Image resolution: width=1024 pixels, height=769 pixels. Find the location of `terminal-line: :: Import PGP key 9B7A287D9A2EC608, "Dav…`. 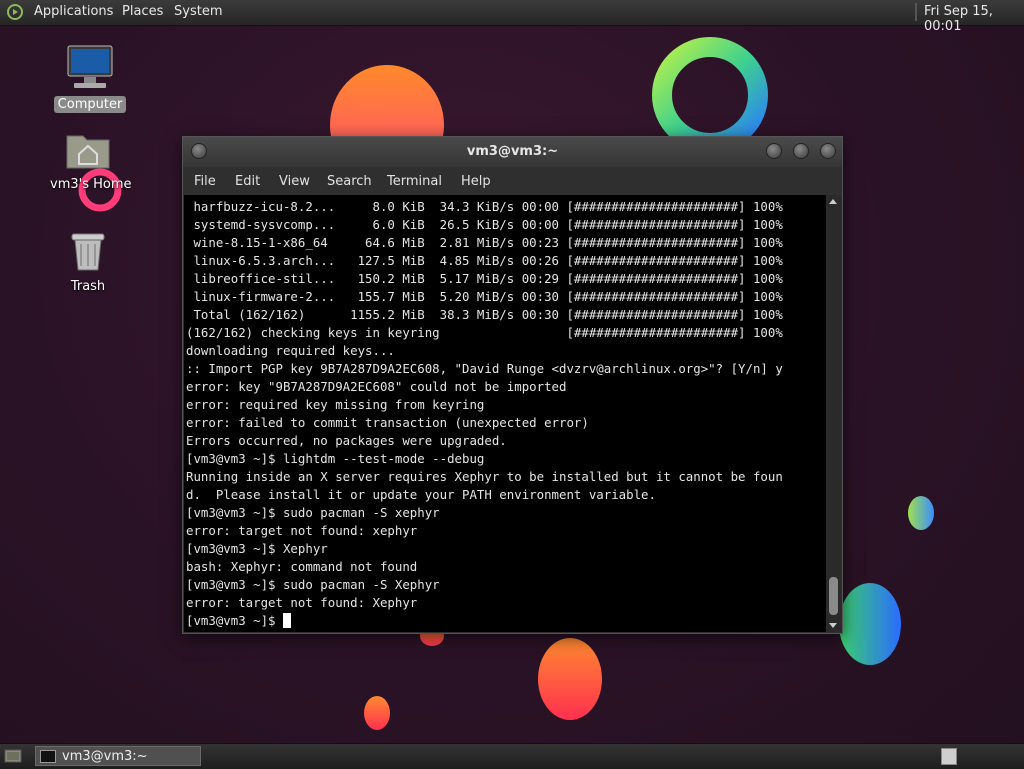

terminal-line: :: Import PGP key 9B7A287D9A2EC608, "Dav… is located at coordinates (484, 368).